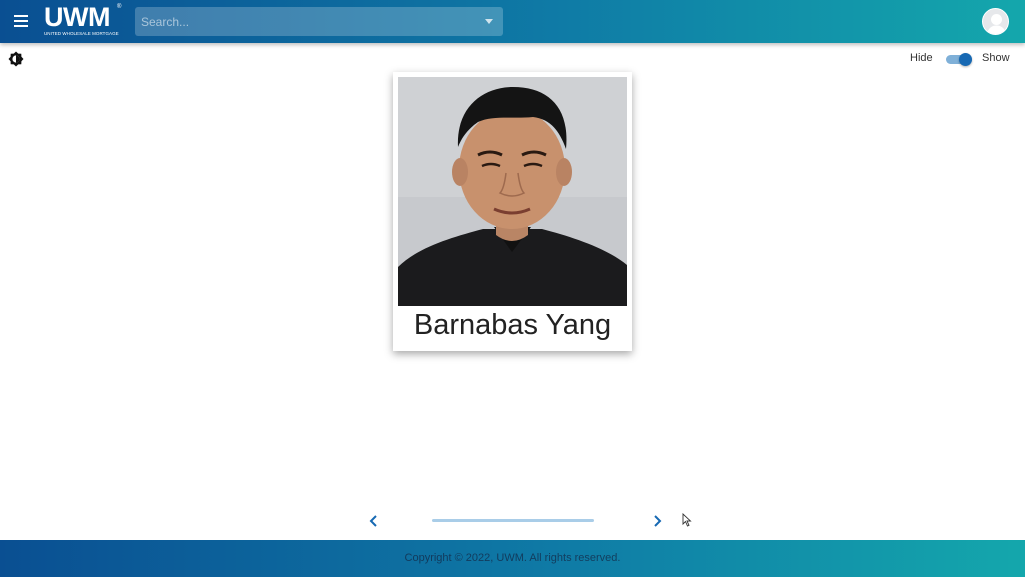 Image resolution: width=1025 pixels, height=577 pixels. Describe the element at coordinates (512, 21) in the screenshot. I see `top-app-bar: UWM ® UNITED WHOLESALE MORTGAGE` at that location.